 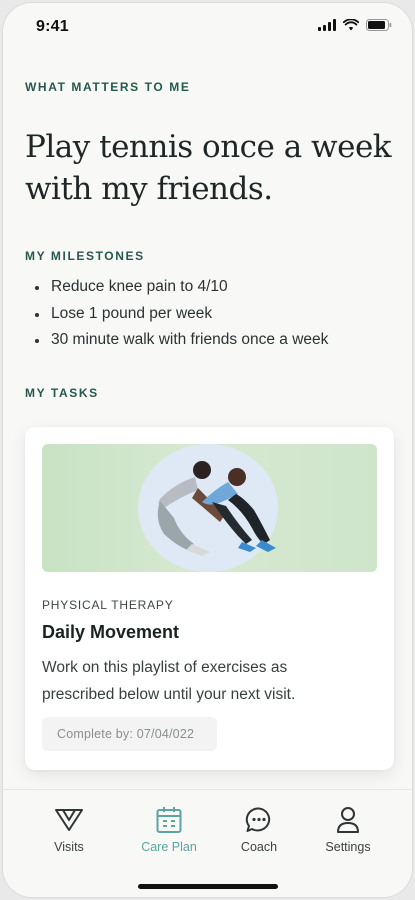 I want to click on person-icon, so click(x=348, y=820).